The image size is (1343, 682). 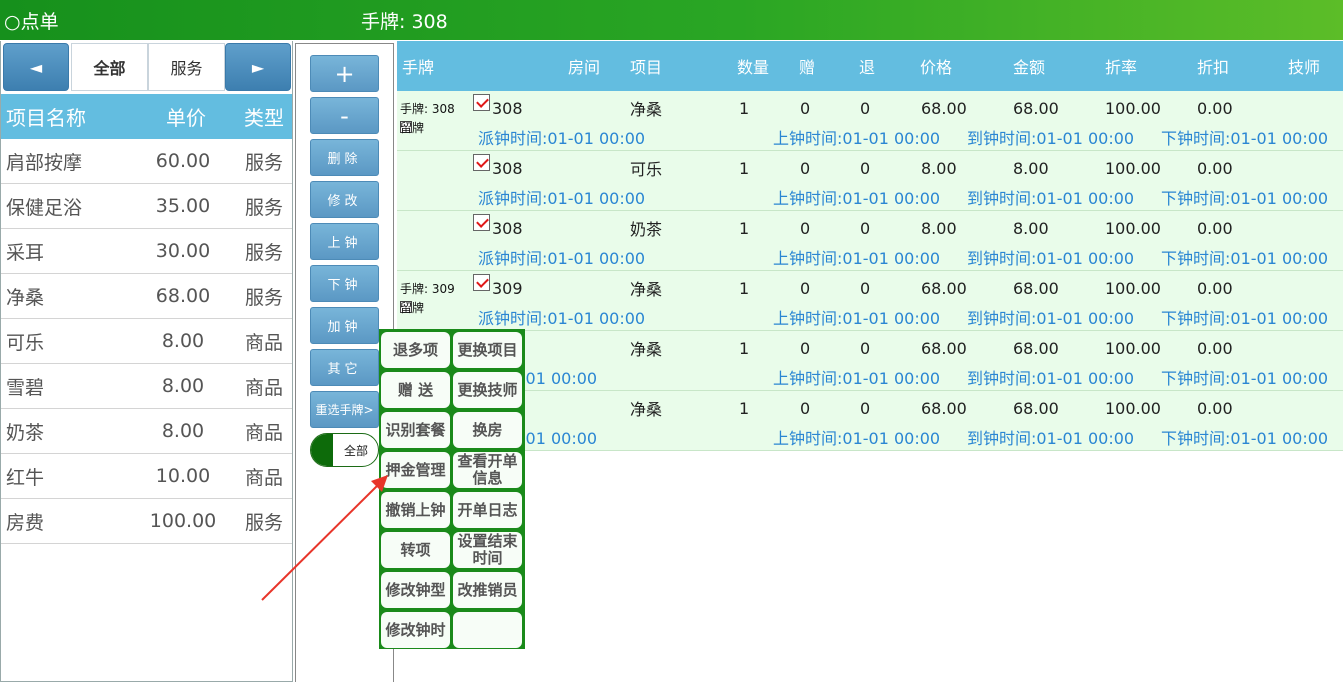 What do you see at coordinates (146, 341) in the screenshot?
I see `item-row: 可乐 8.00 商品` at bounding box center [146, 341].